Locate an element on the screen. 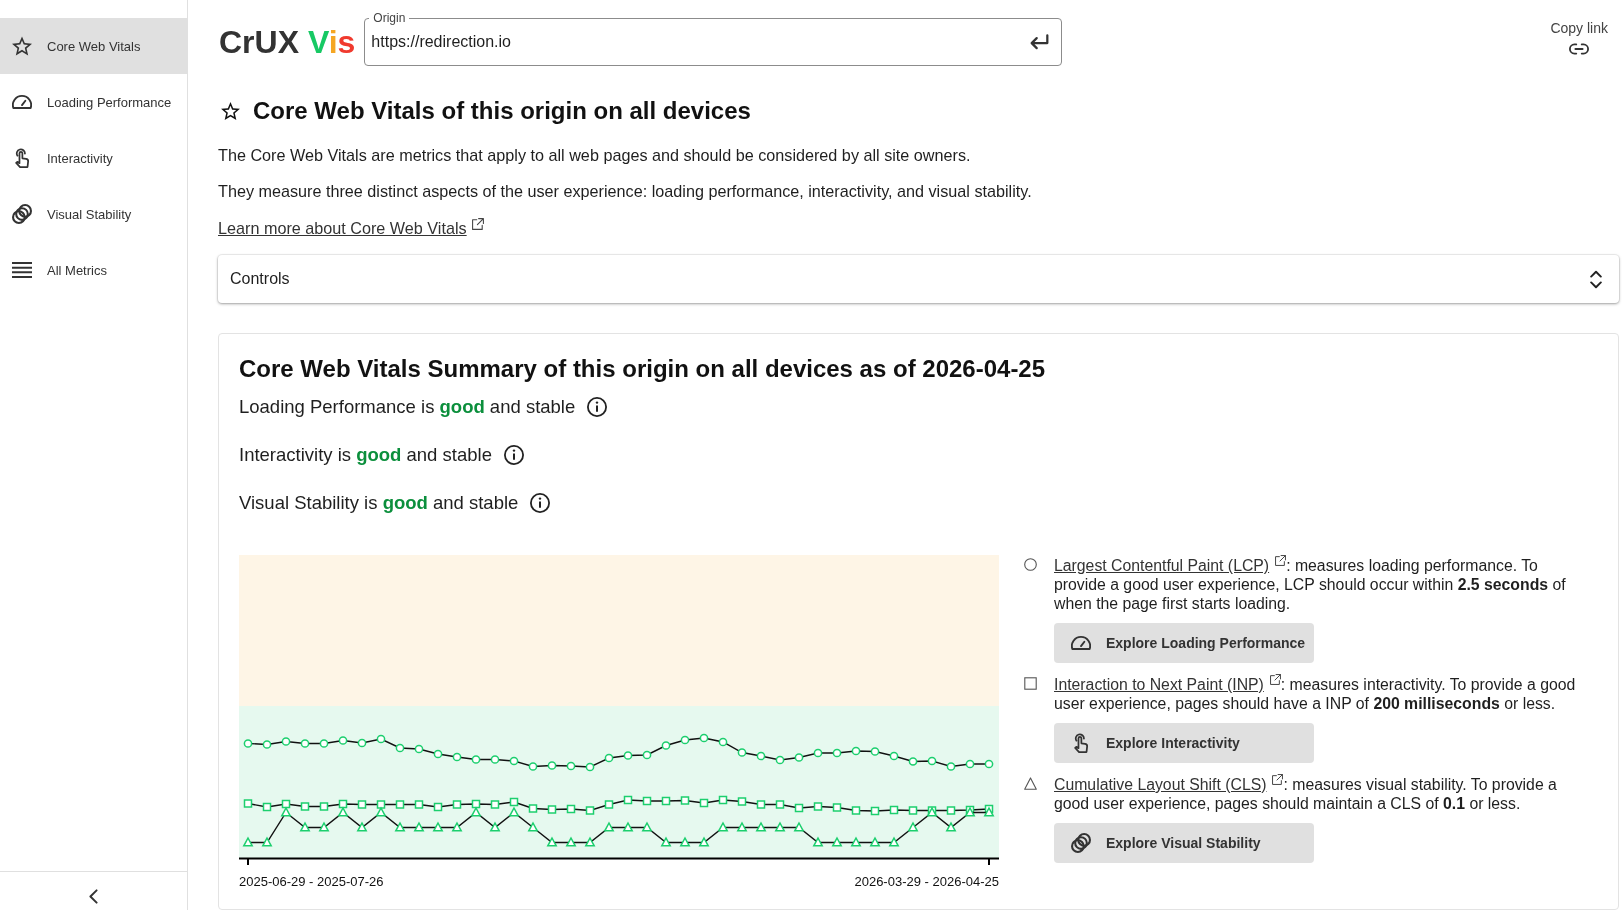 Image resolution: width=1624 pixels, height=910 pixels. metric-link: Cumulative Layout Shift (CLS) is located at coordinates (1169, 784).